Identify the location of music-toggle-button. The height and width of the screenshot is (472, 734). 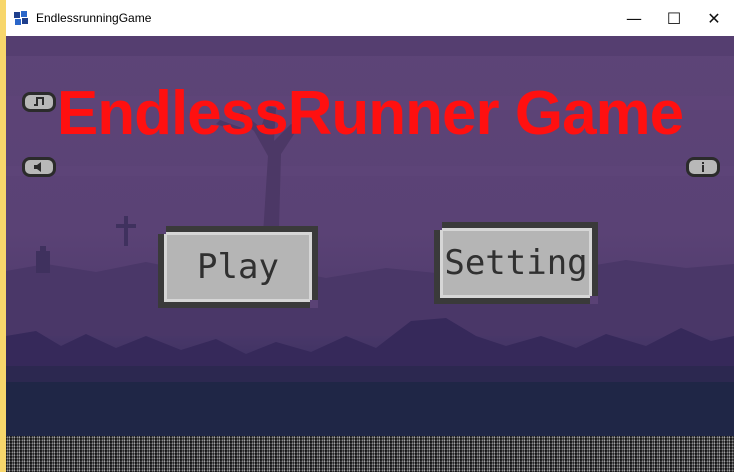
(39, 102).